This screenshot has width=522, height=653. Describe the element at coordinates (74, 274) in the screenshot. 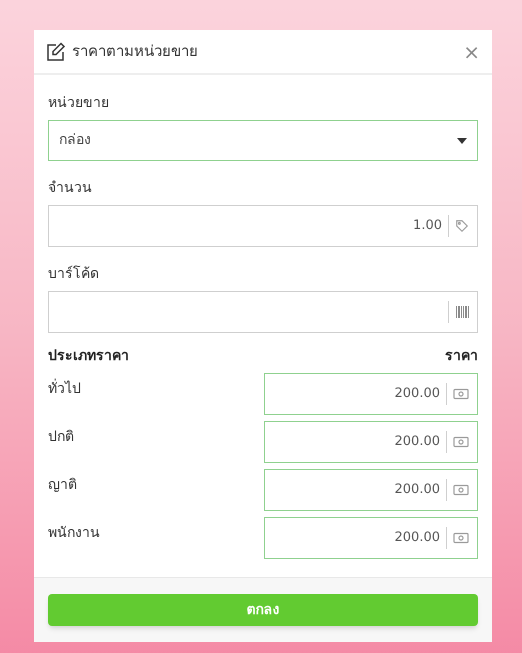

I see `field-label: บาร์โค้ด` at that location.